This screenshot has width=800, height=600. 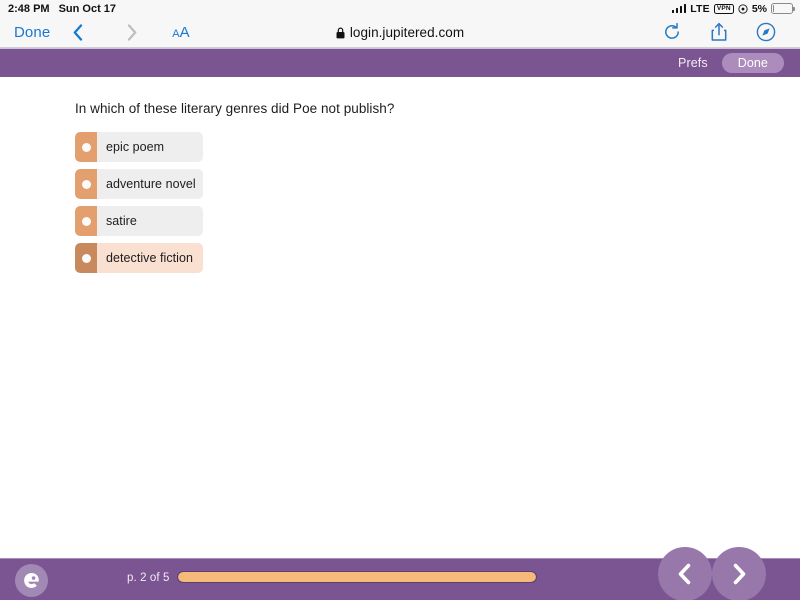 I want to click on progress-bar-fill, so click(x=357, y=577).